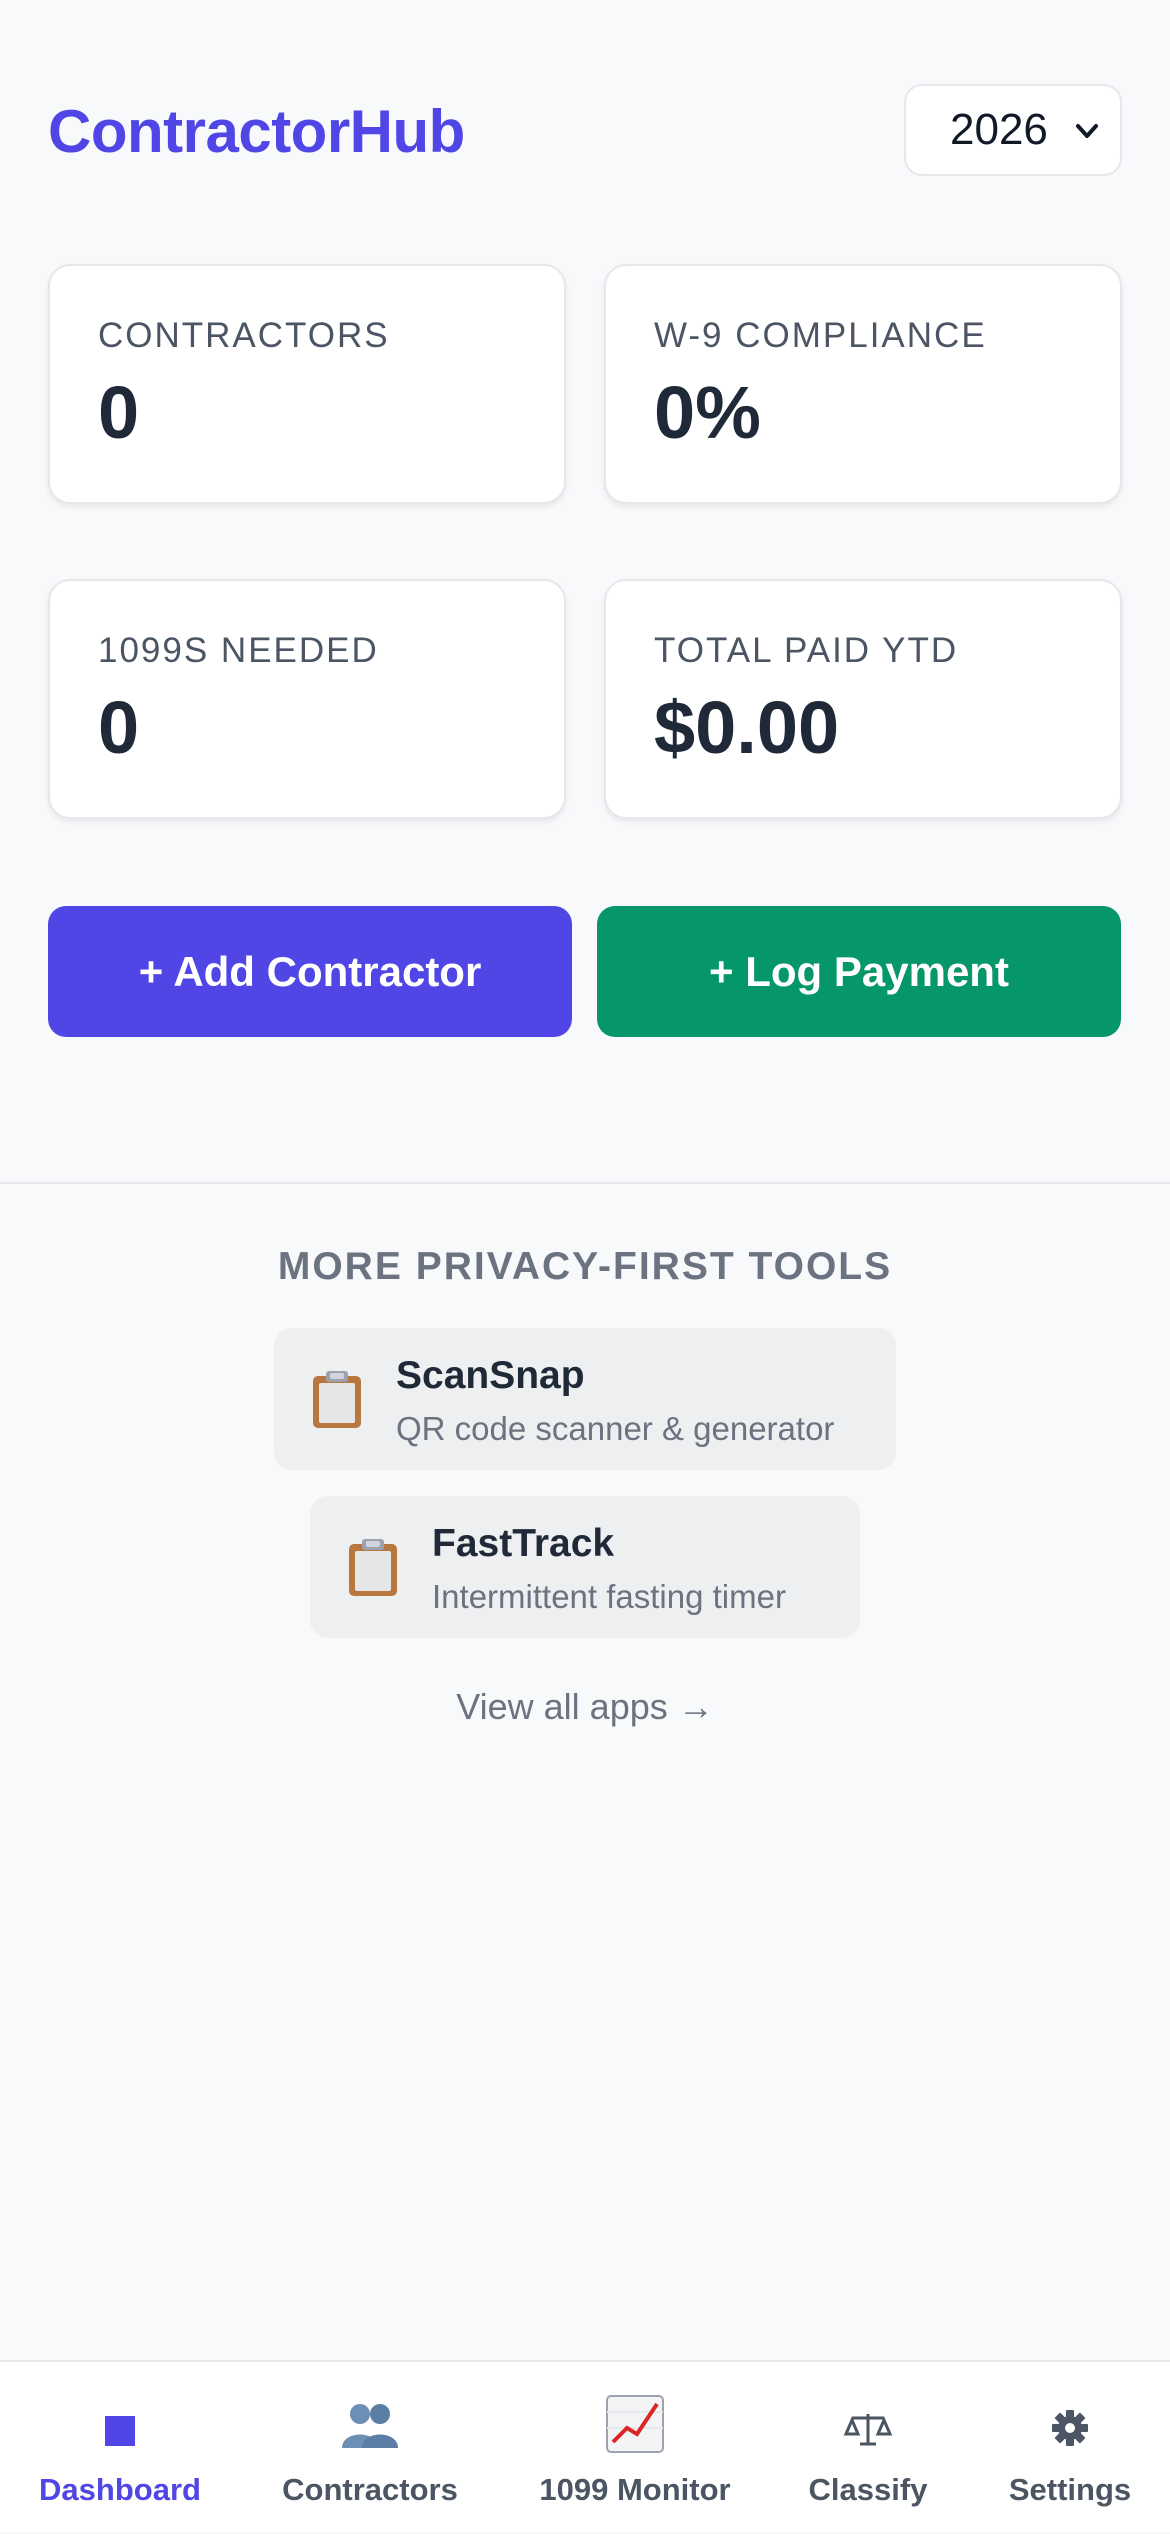  What do you see at coordinates (999, 129) in the screenshot?
I see `year-select-value: 2026` at bounding box center [999, 129].